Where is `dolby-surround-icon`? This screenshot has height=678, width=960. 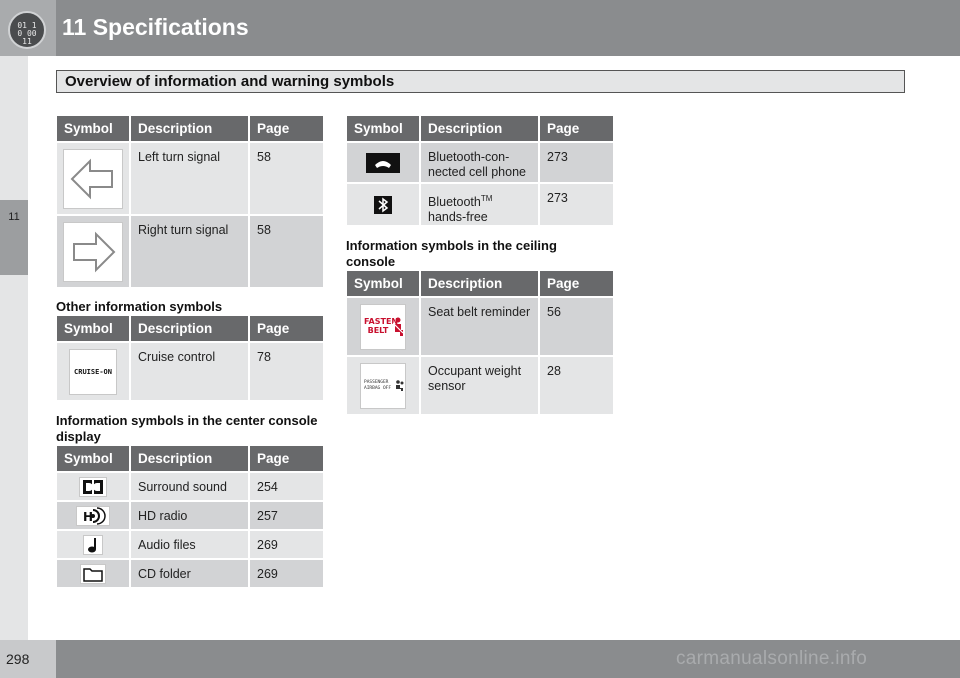 dolby-surround-icon is located at coordinates (93, 486).